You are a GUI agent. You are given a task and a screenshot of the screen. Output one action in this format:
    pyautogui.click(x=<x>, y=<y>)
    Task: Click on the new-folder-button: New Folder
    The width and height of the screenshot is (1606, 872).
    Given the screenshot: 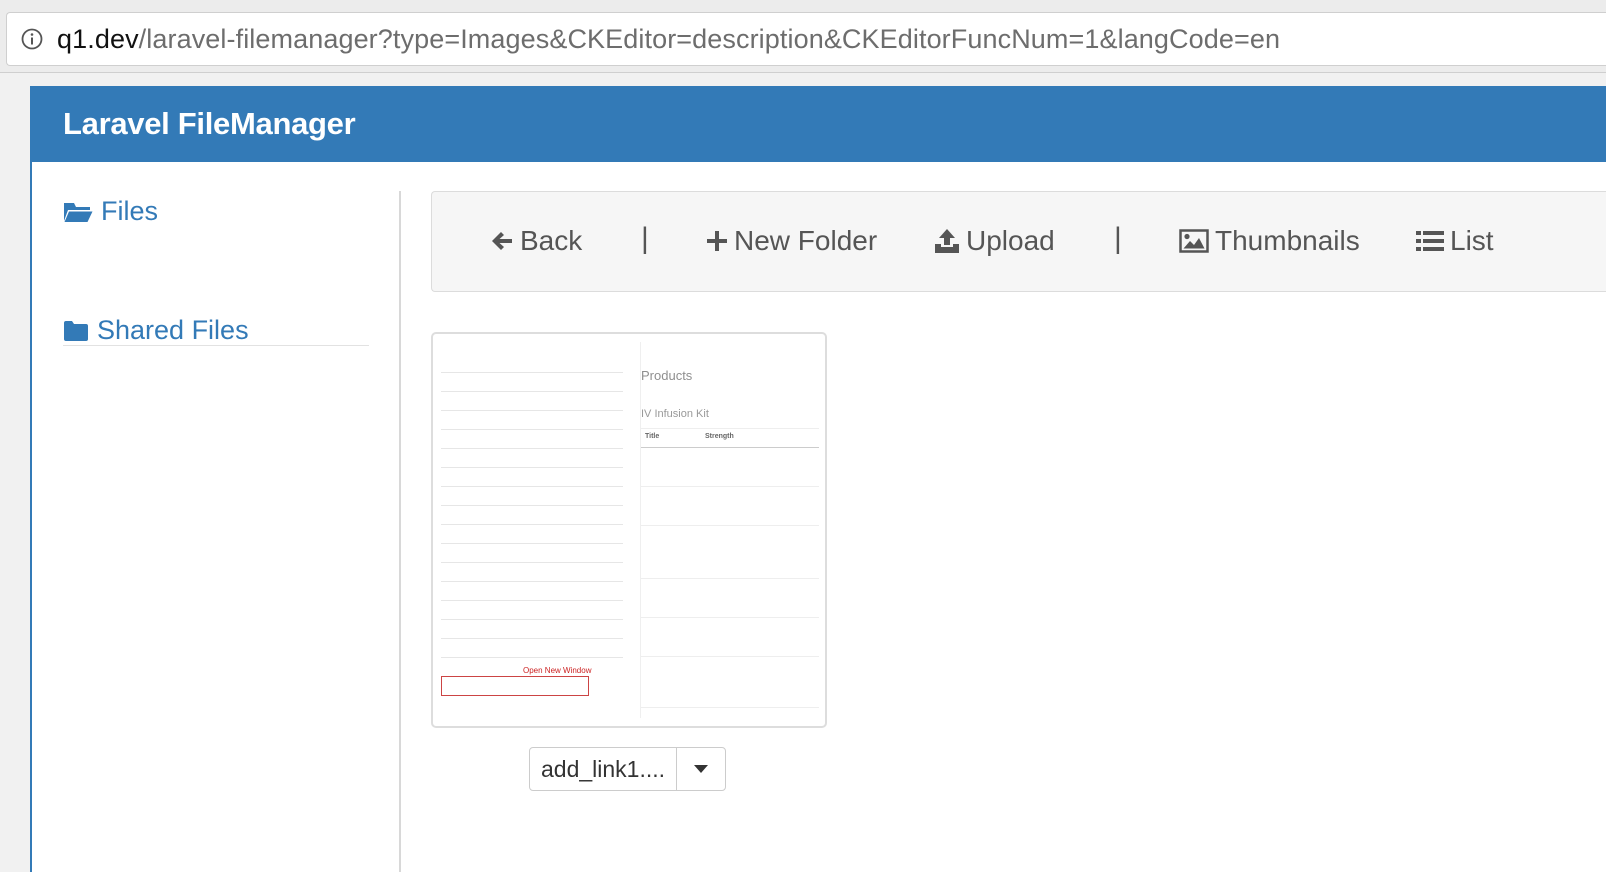 What is the action you would take?
    pyautogui.click(x=791, y=241)
    